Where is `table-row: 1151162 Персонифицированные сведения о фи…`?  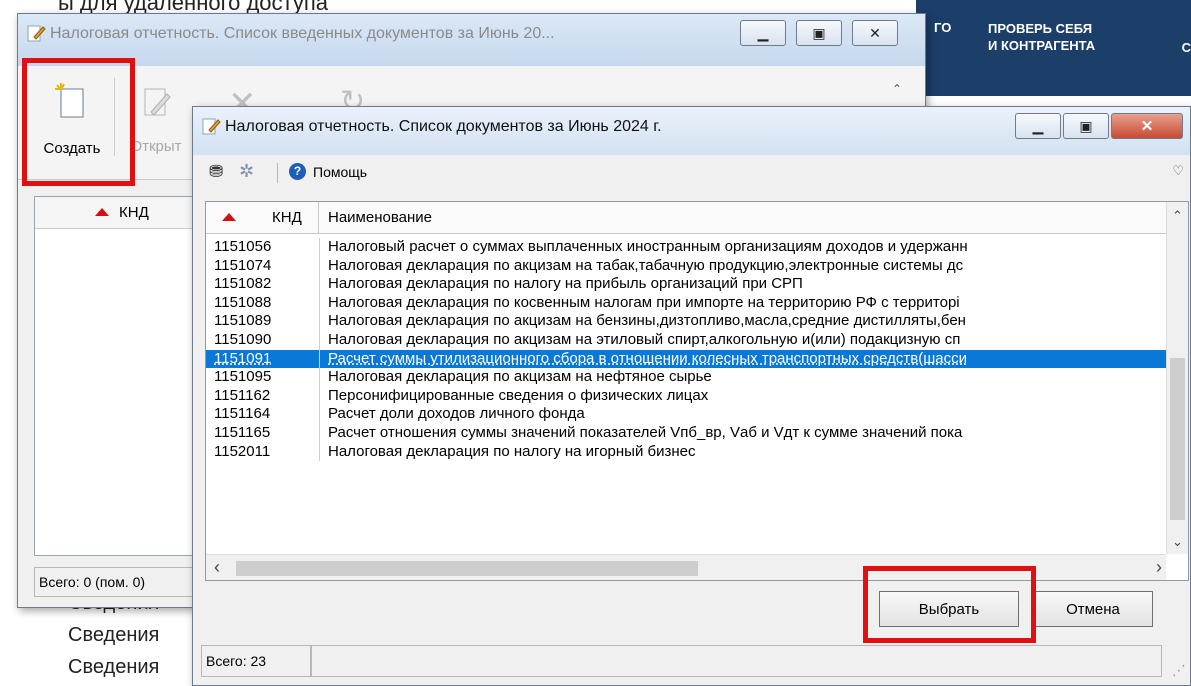
table-row: 1151162 Персонифицированные сведения о фи… is located at coordinates (687, 396).